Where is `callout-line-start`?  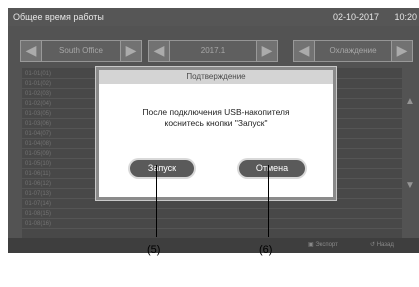 callout-line-start is located at coordinates (156, 201).